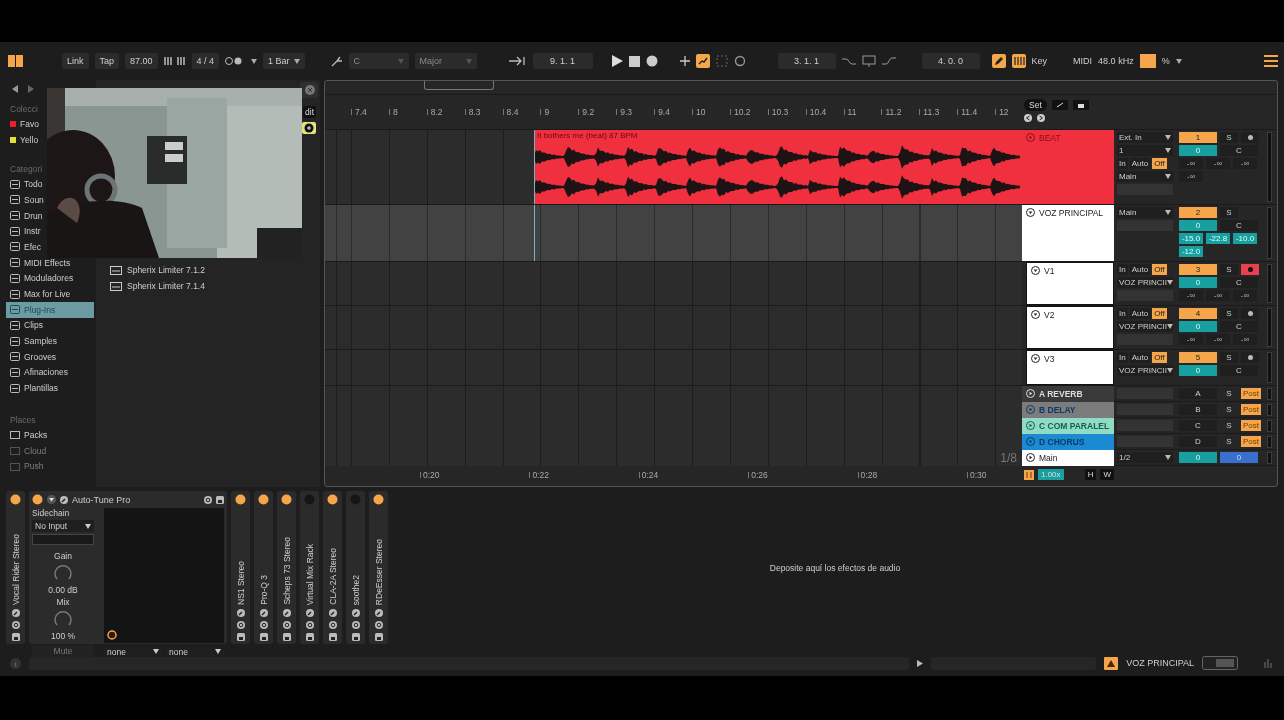 The width and height of the screenshot is (1284, 720). I want to click on add-icon, so click(309, 128).